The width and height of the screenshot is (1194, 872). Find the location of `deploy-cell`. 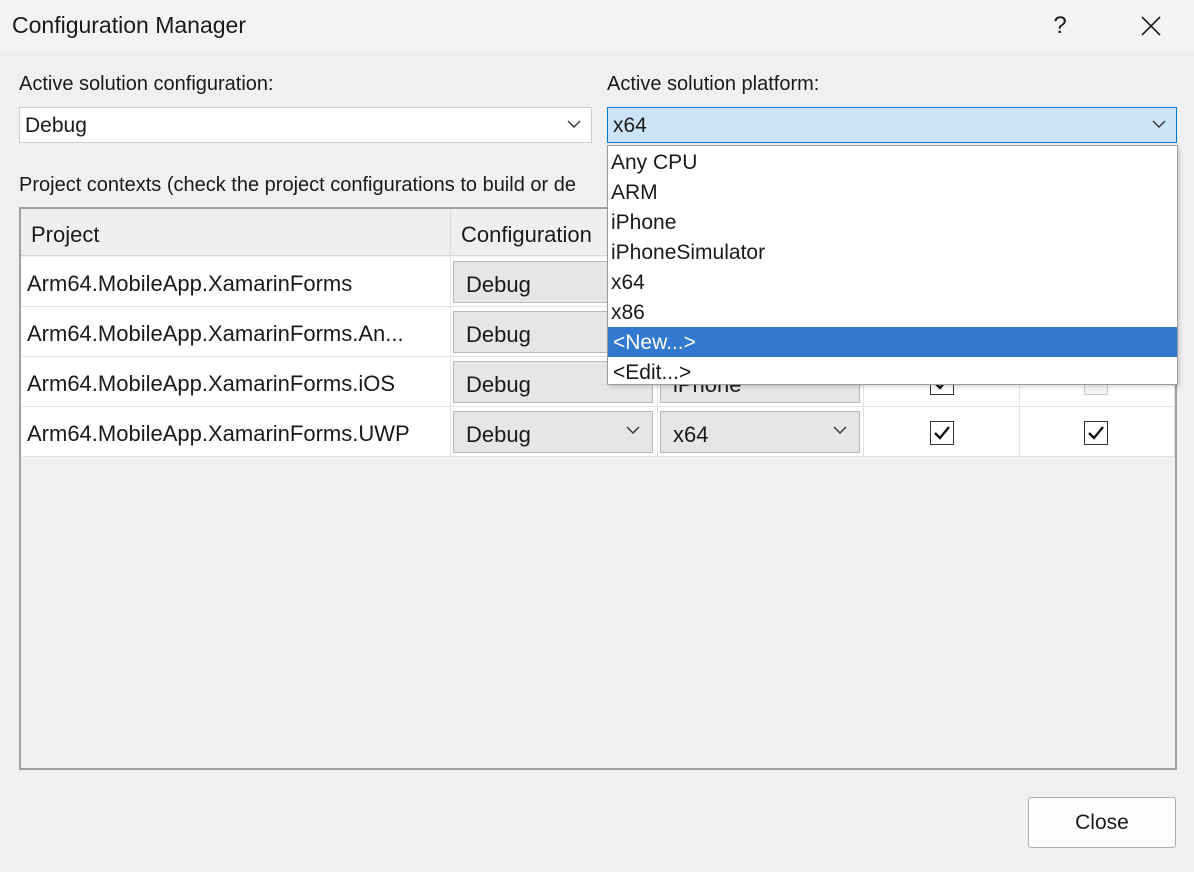

deploy-cell is located at coordinates (1097, 432).